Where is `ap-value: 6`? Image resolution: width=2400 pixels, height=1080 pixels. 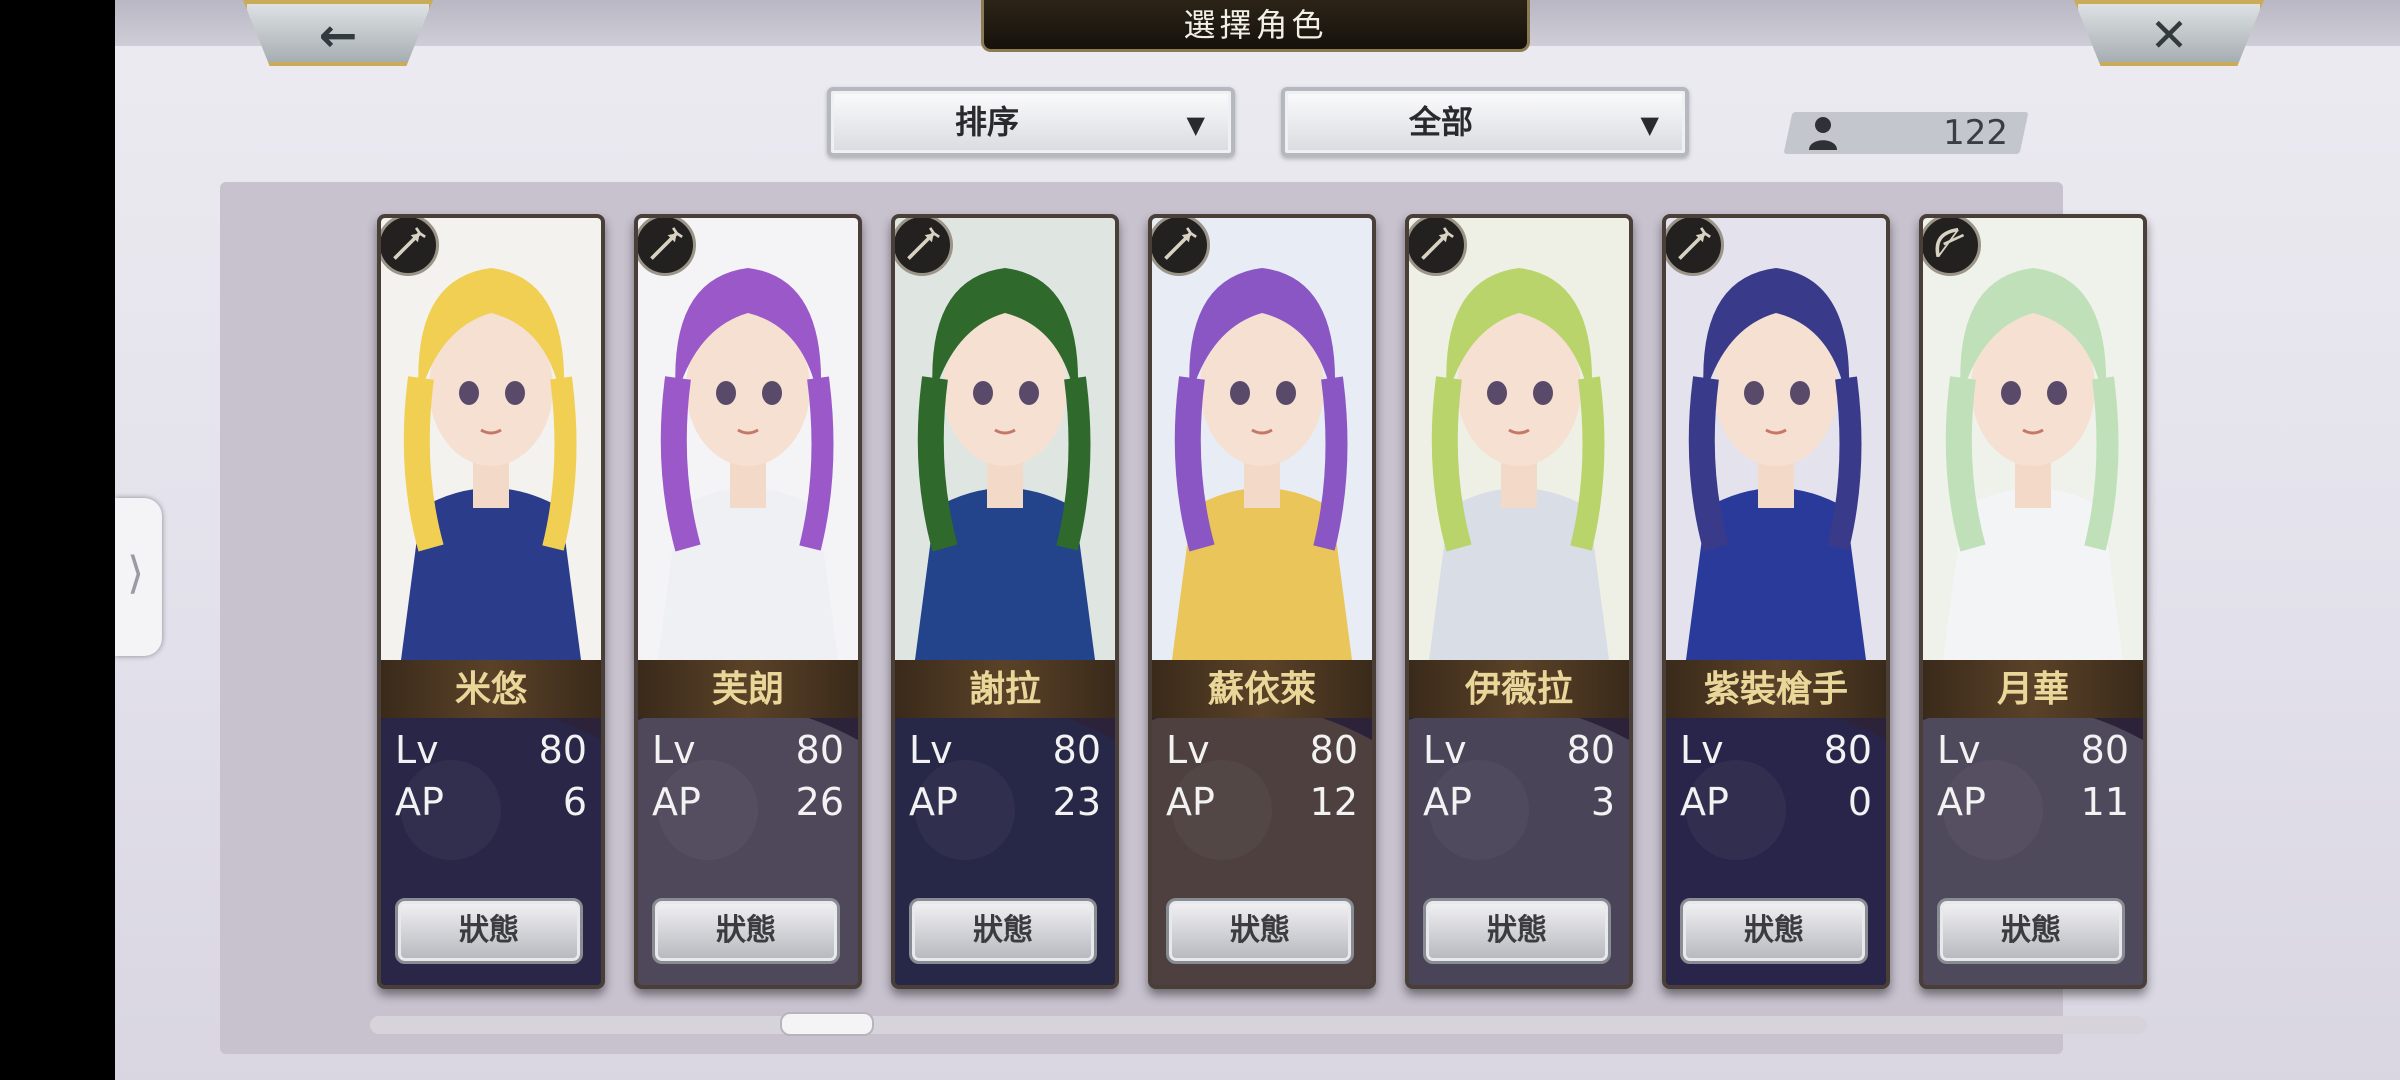
ap-value: 6 is located at coordinates (574, 802).